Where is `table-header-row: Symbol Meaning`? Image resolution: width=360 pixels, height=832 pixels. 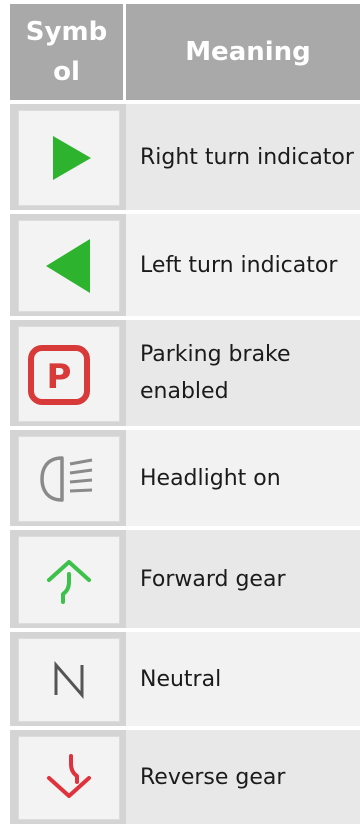
table-header-row: Symbol Meaning is located at coordinates (185, 54).